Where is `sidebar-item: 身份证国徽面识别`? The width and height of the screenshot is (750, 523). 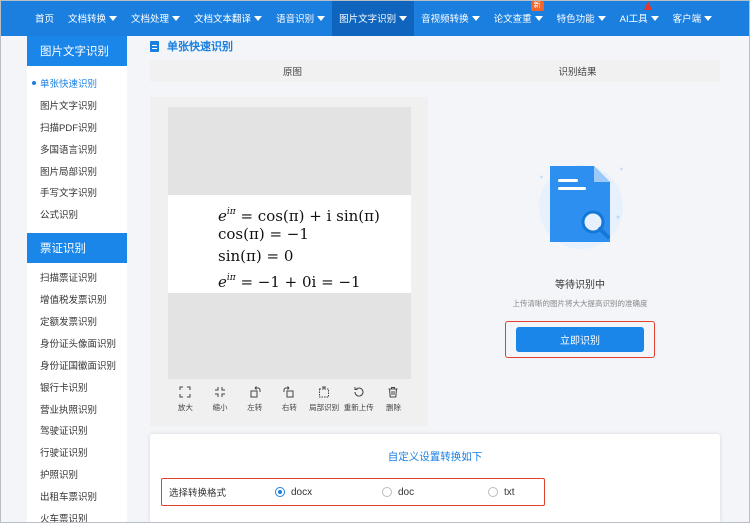 sidebar-item: 身份证国徽面识别 is located at coordinates (77, 365).